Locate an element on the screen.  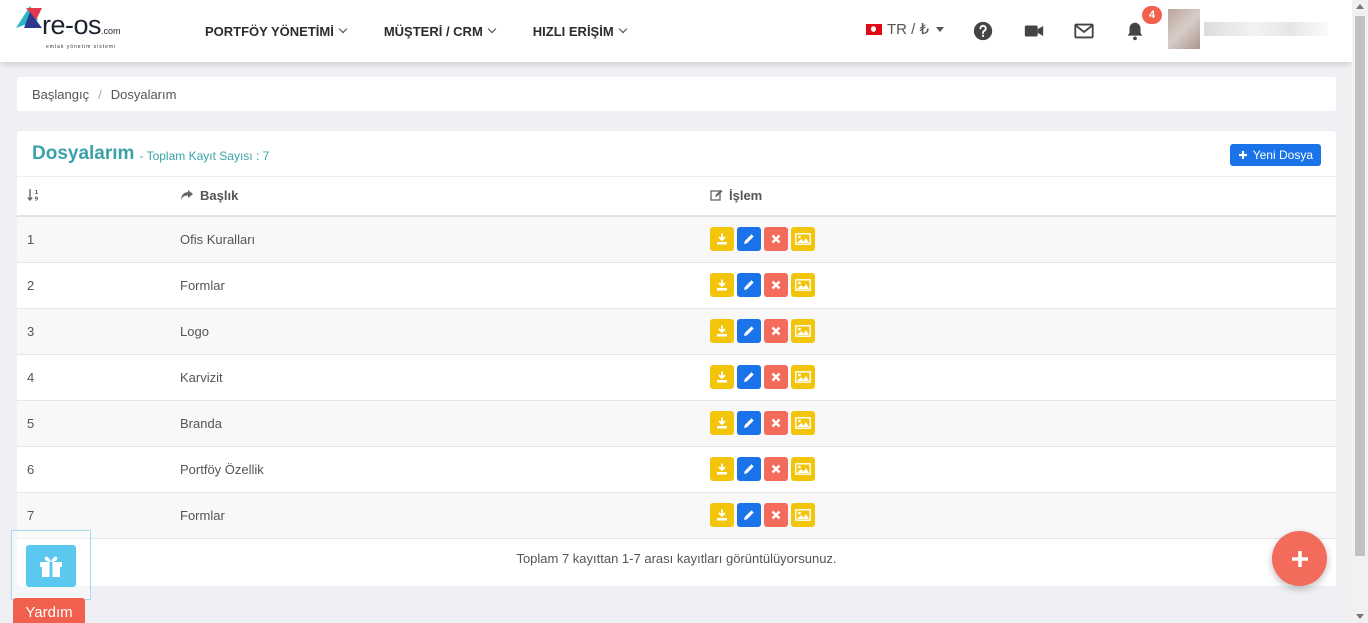
table-header-row: 1 9 Başlık İşlem is located at coordinates (676, 197).